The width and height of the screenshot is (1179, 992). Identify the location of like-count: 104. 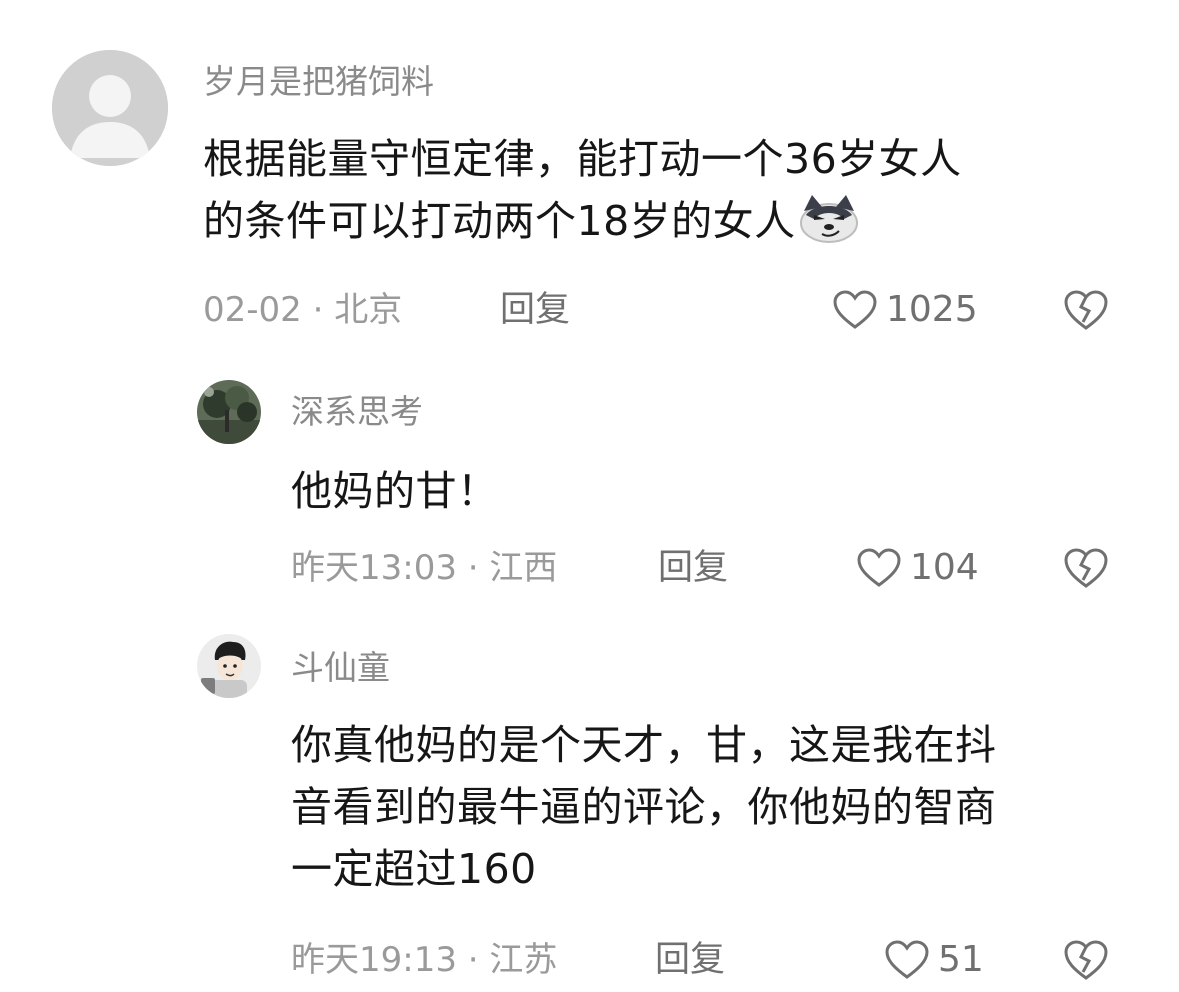
(944, 567).